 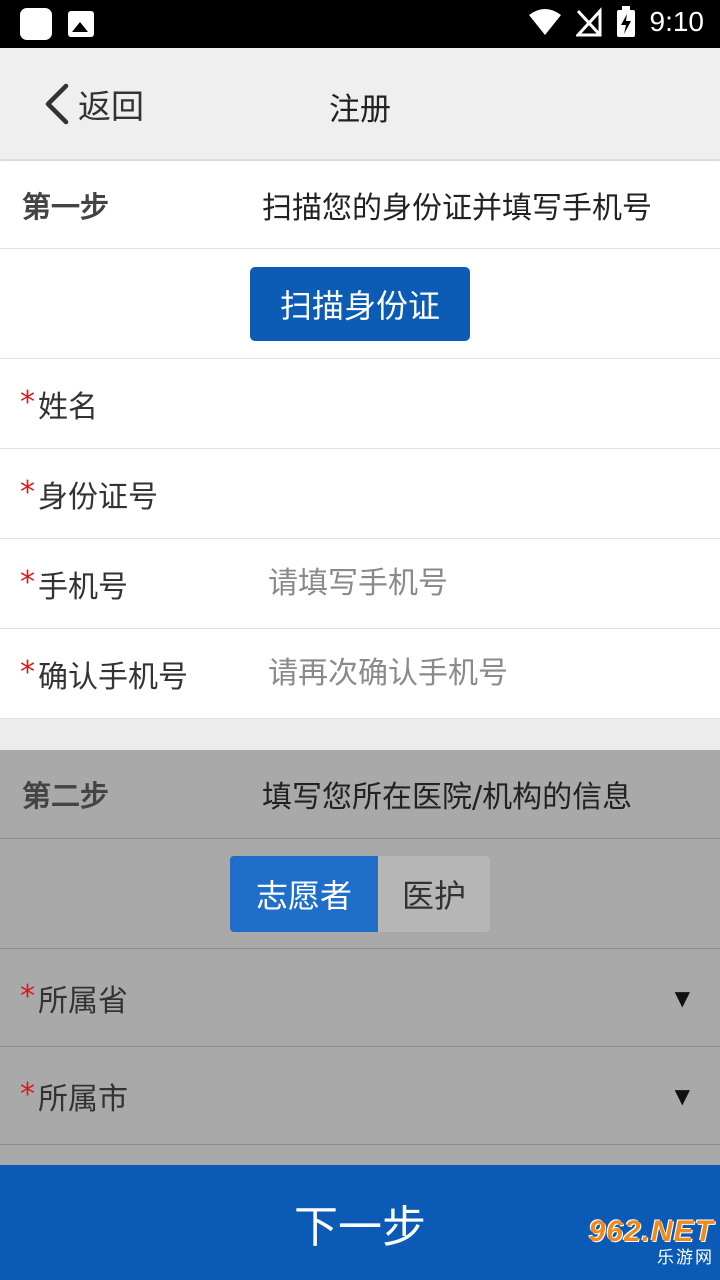 What do you see at coordinates (588, 22) in the screenshot?
I see `no-signal-icon` at bounding box center [588, 22].